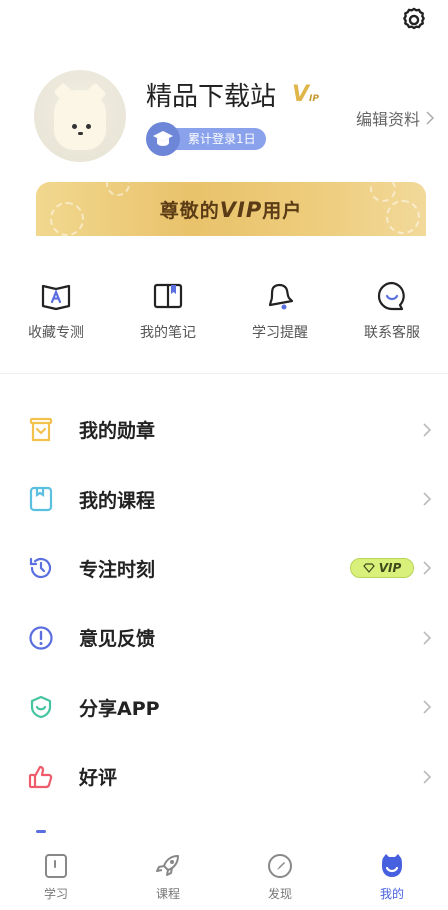 This screenshot has height=910, width=448. What do you see at coordinates (382, 568) in the screenshot?
I see `vip-badge: VIP` at bounding box center [382, 568].